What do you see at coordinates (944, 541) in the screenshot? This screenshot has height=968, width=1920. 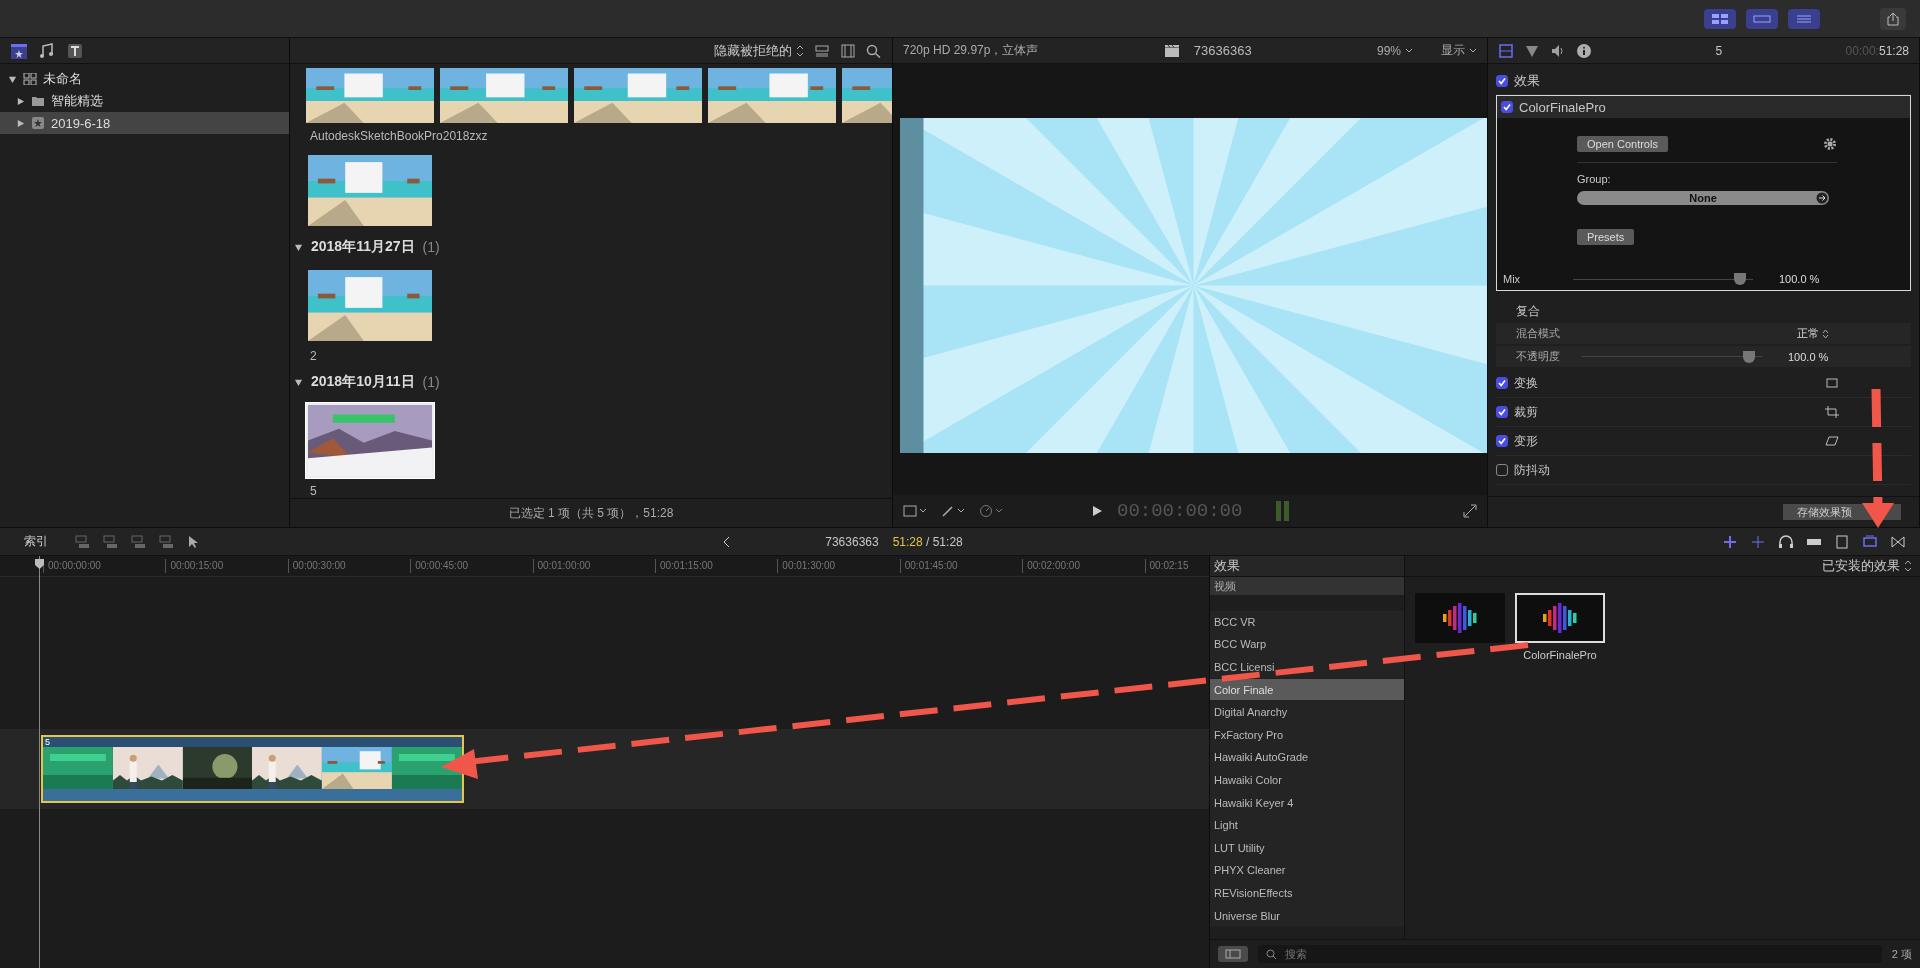 I see `total-duration: / 51:28` at bounding box center [944, 541].